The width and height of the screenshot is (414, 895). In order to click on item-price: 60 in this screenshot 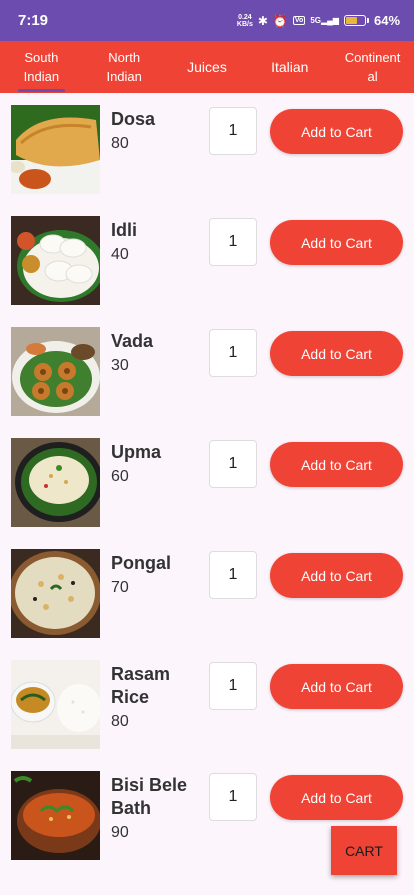, I will do `click(120, 476)`.